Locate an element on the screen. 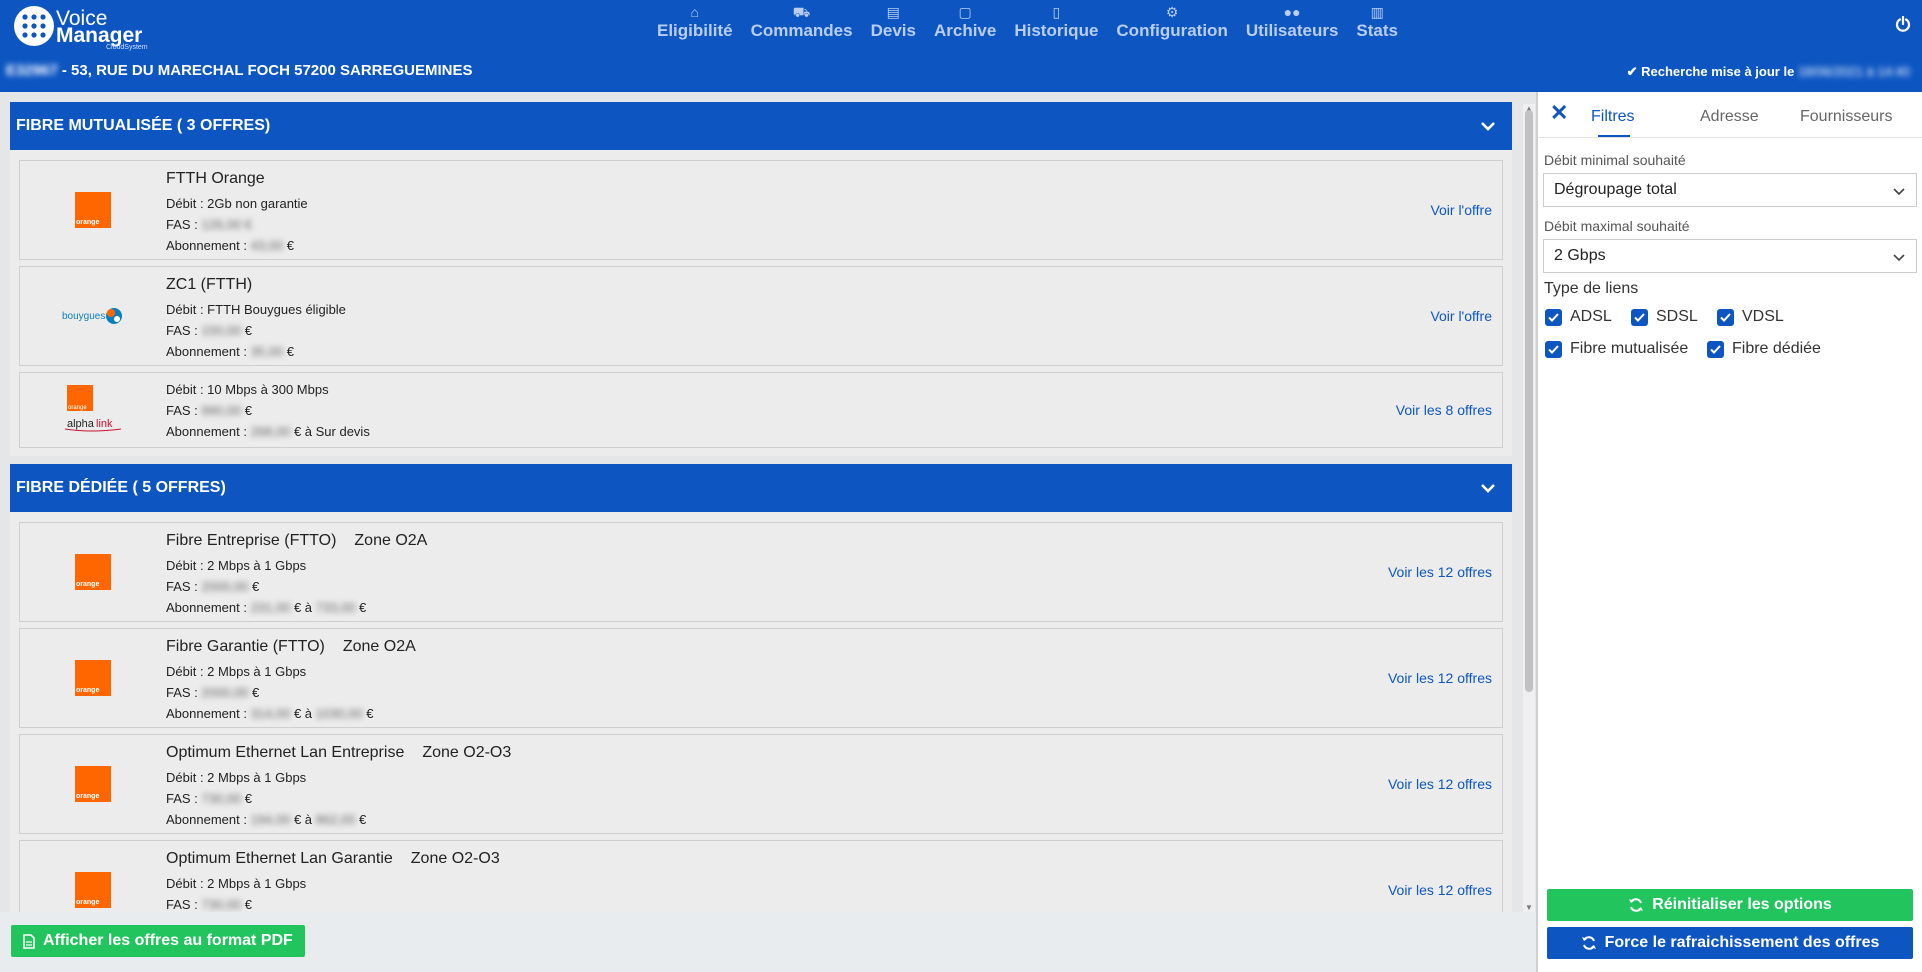  cart-icon: ⛟ is located at coordinates (801, 12).